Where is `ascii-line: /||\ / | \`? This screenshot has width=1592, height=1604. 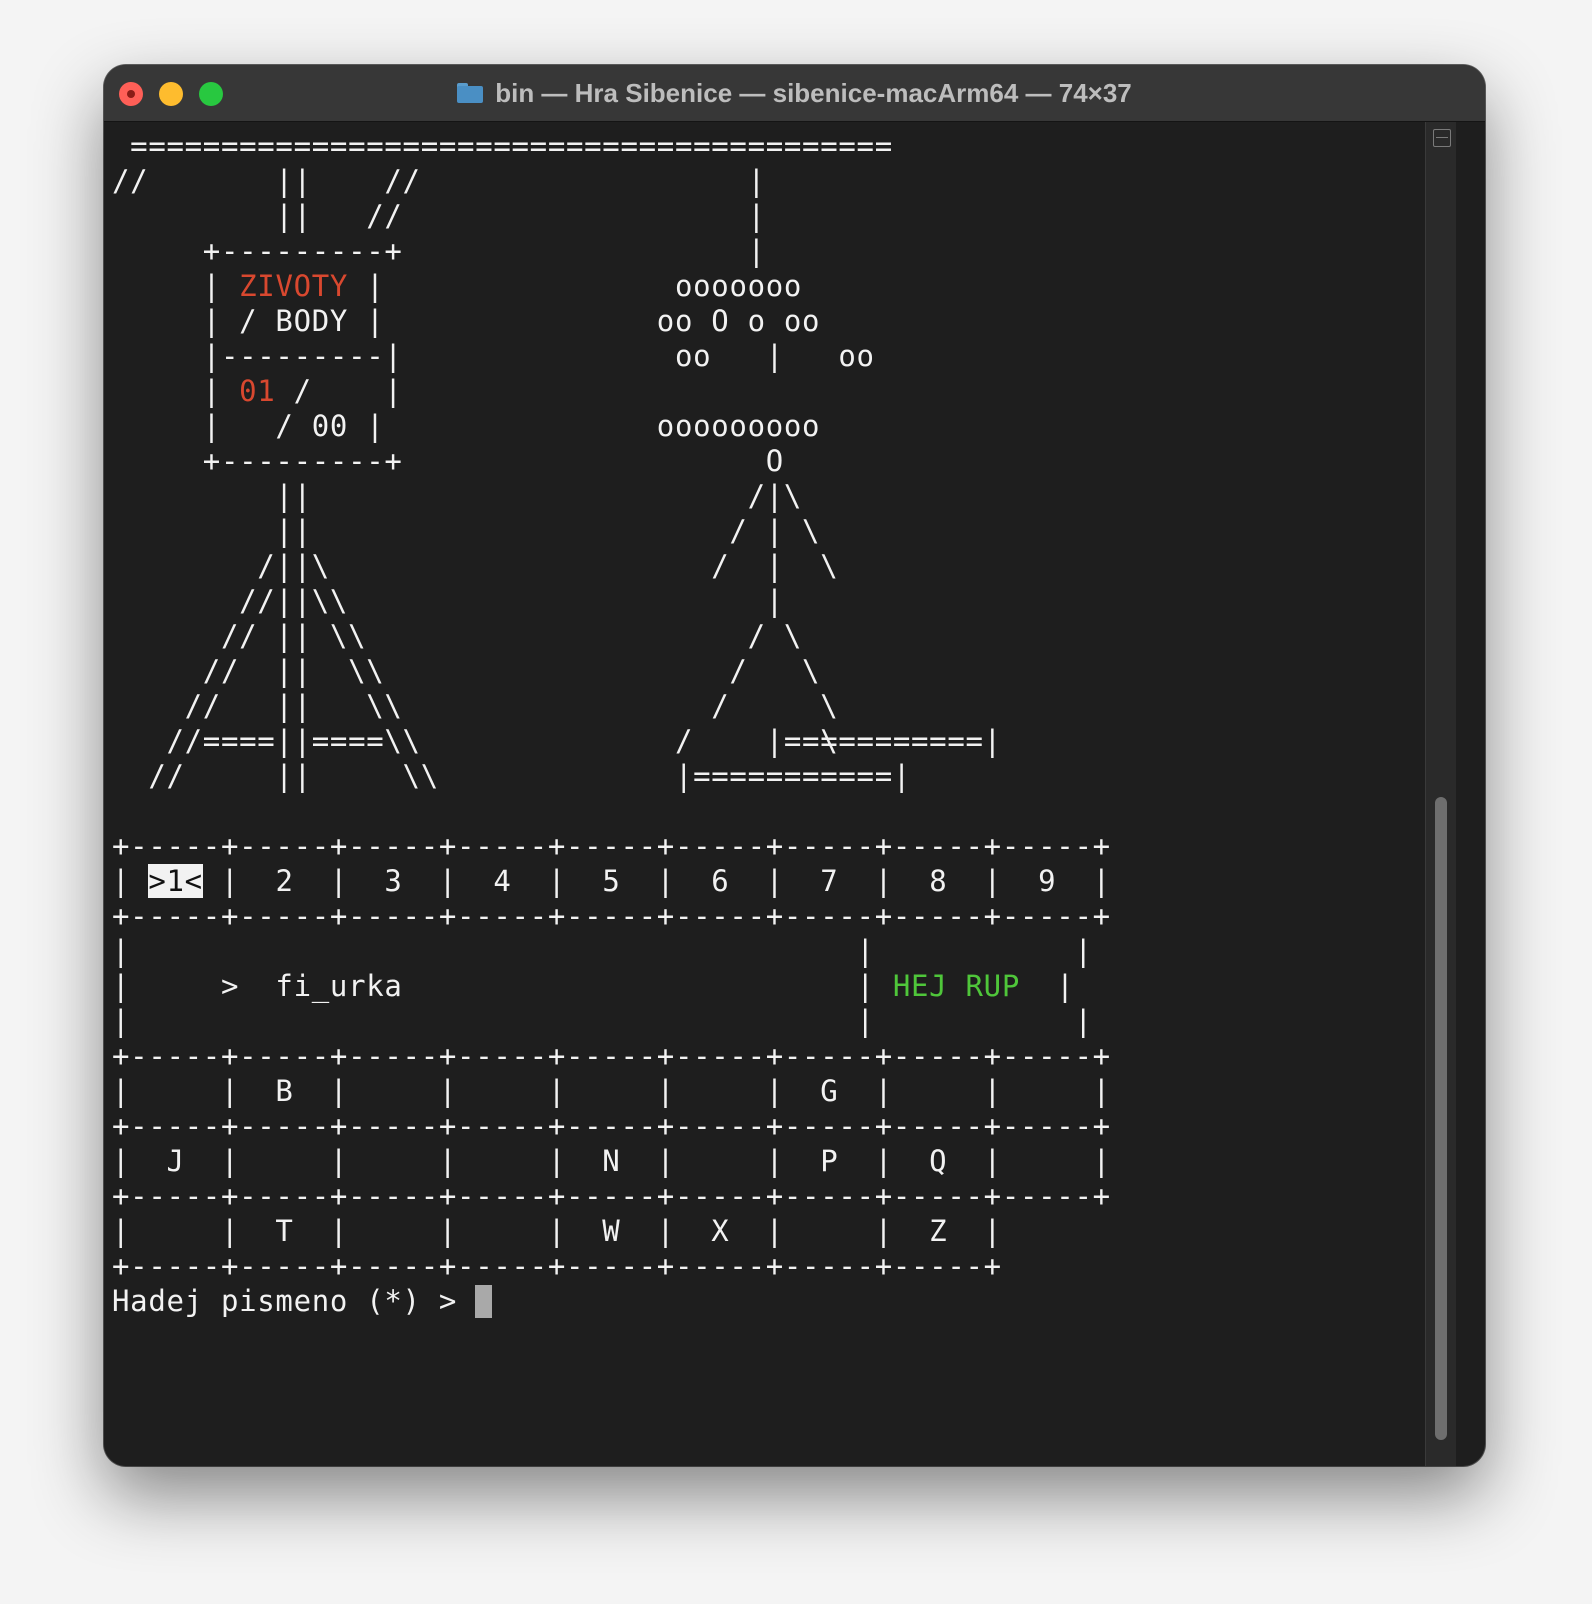
ascii-line: /||\ / | \ is located at coordinates (475, 566).